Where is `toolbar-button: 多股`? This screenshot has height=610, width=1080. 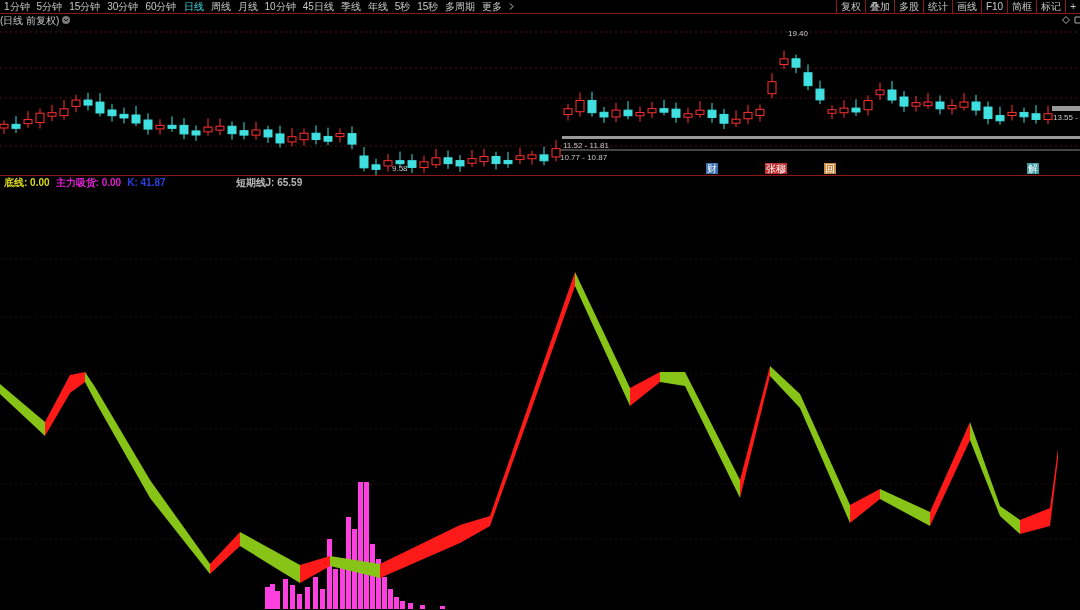
toolbar-button: 多股 is located at coordinates (908, 7).